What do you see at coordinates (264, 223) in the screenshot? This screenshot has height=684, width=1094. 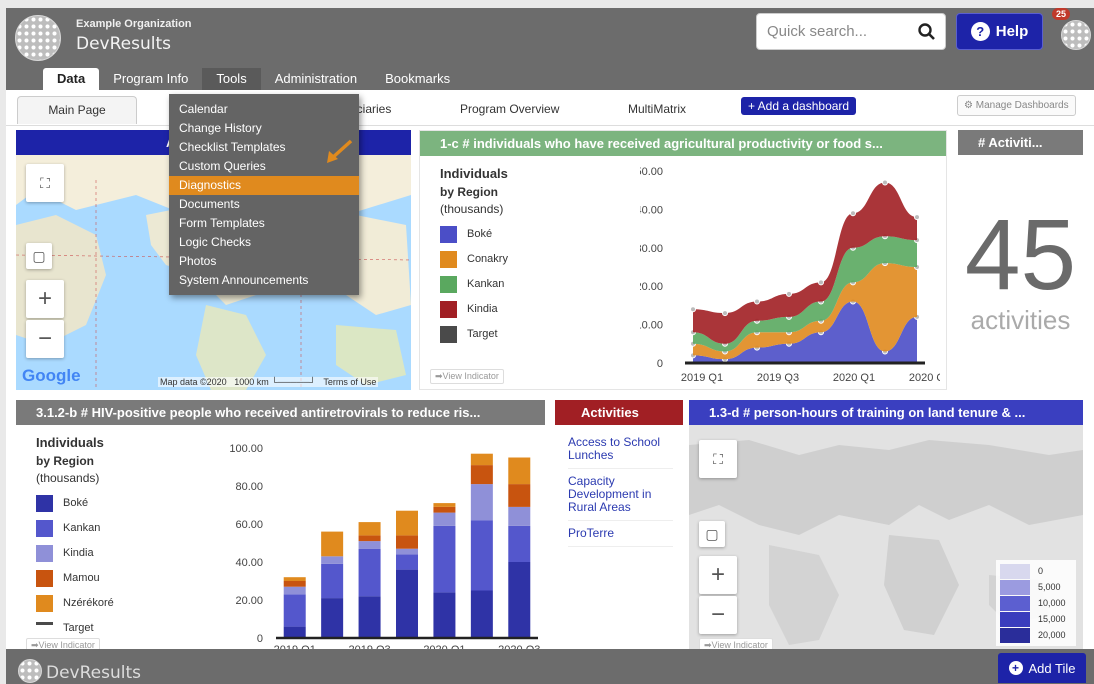 I see `menu-item-form-templates: Form Templates` at bounding box center [264, 223].